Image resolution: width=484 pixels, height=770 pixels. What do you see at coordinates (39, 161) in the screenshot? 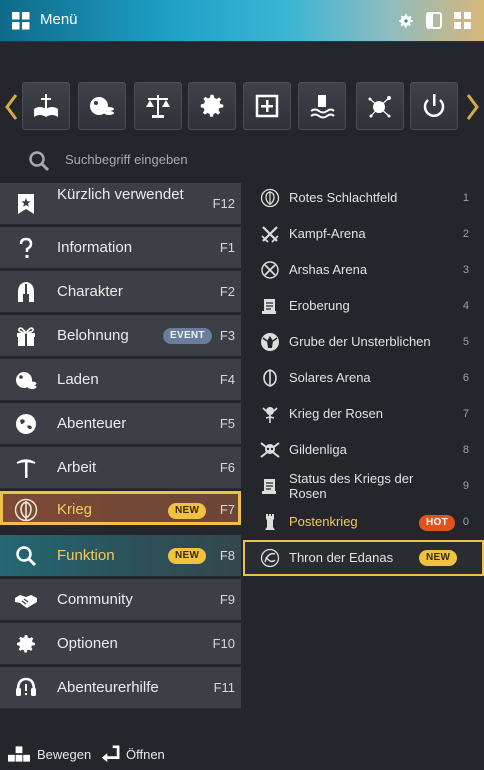
I see `search-icon` at bounding box center [39, 161].